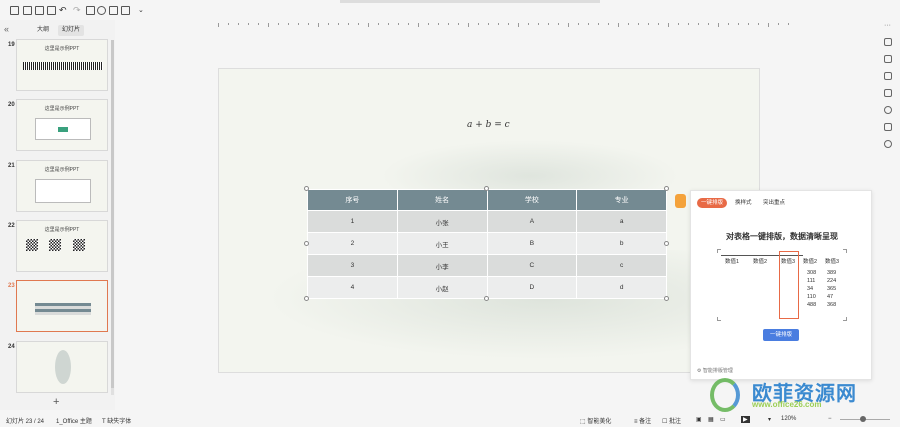  I want to click on table-cell: A, so click(532, 221).